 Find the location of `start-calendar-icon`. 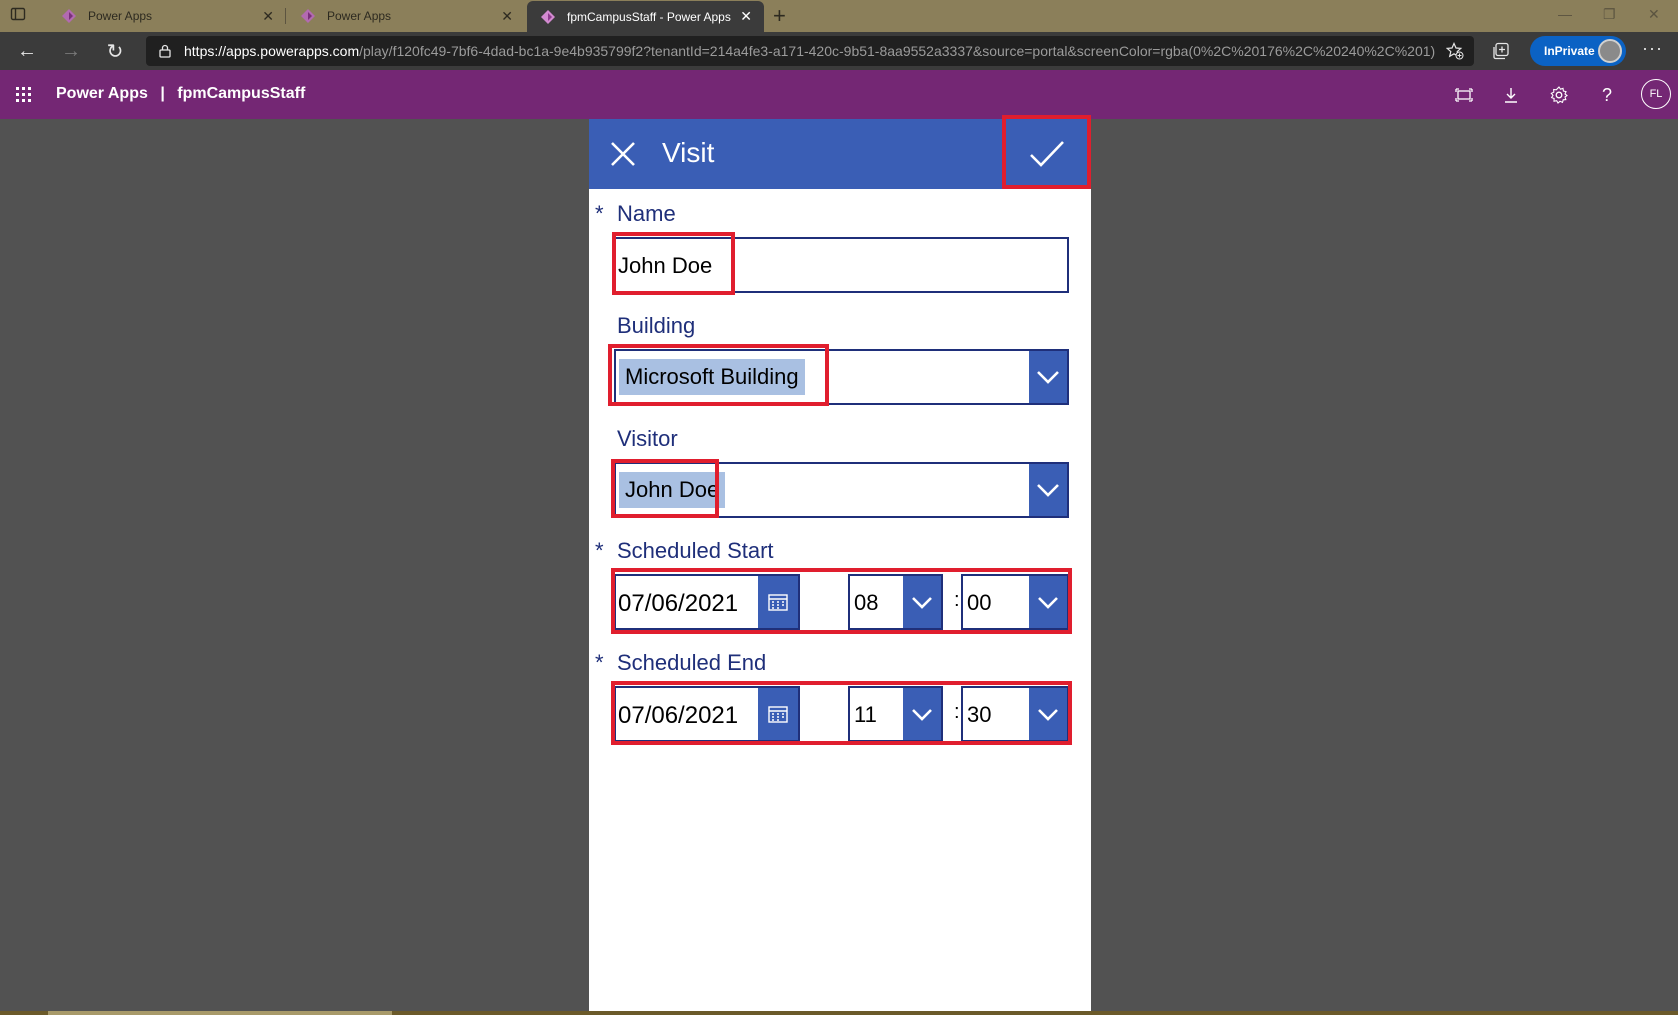

start-calendar-icon is located at coordinates (778, 602).